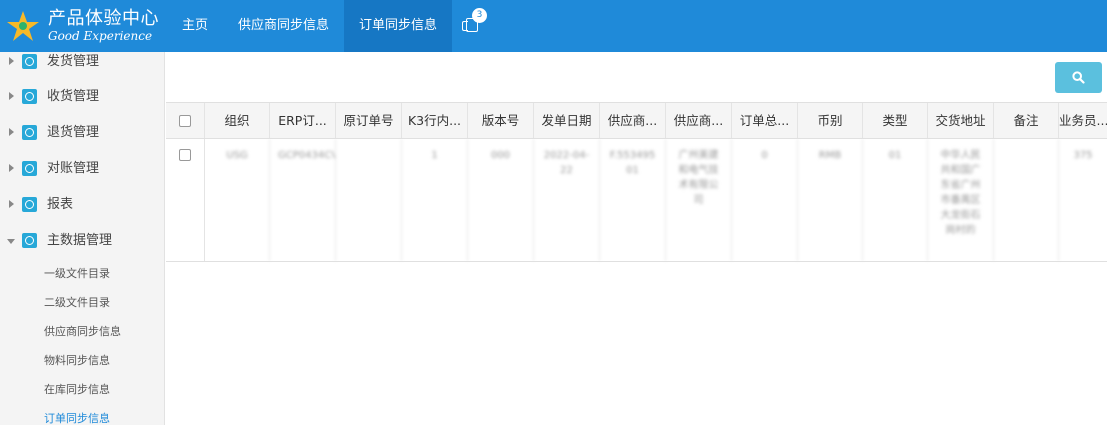  Describe the element at coordinates (961, 120) in the screenshot. I see `column-header: 交货地址` at that location.